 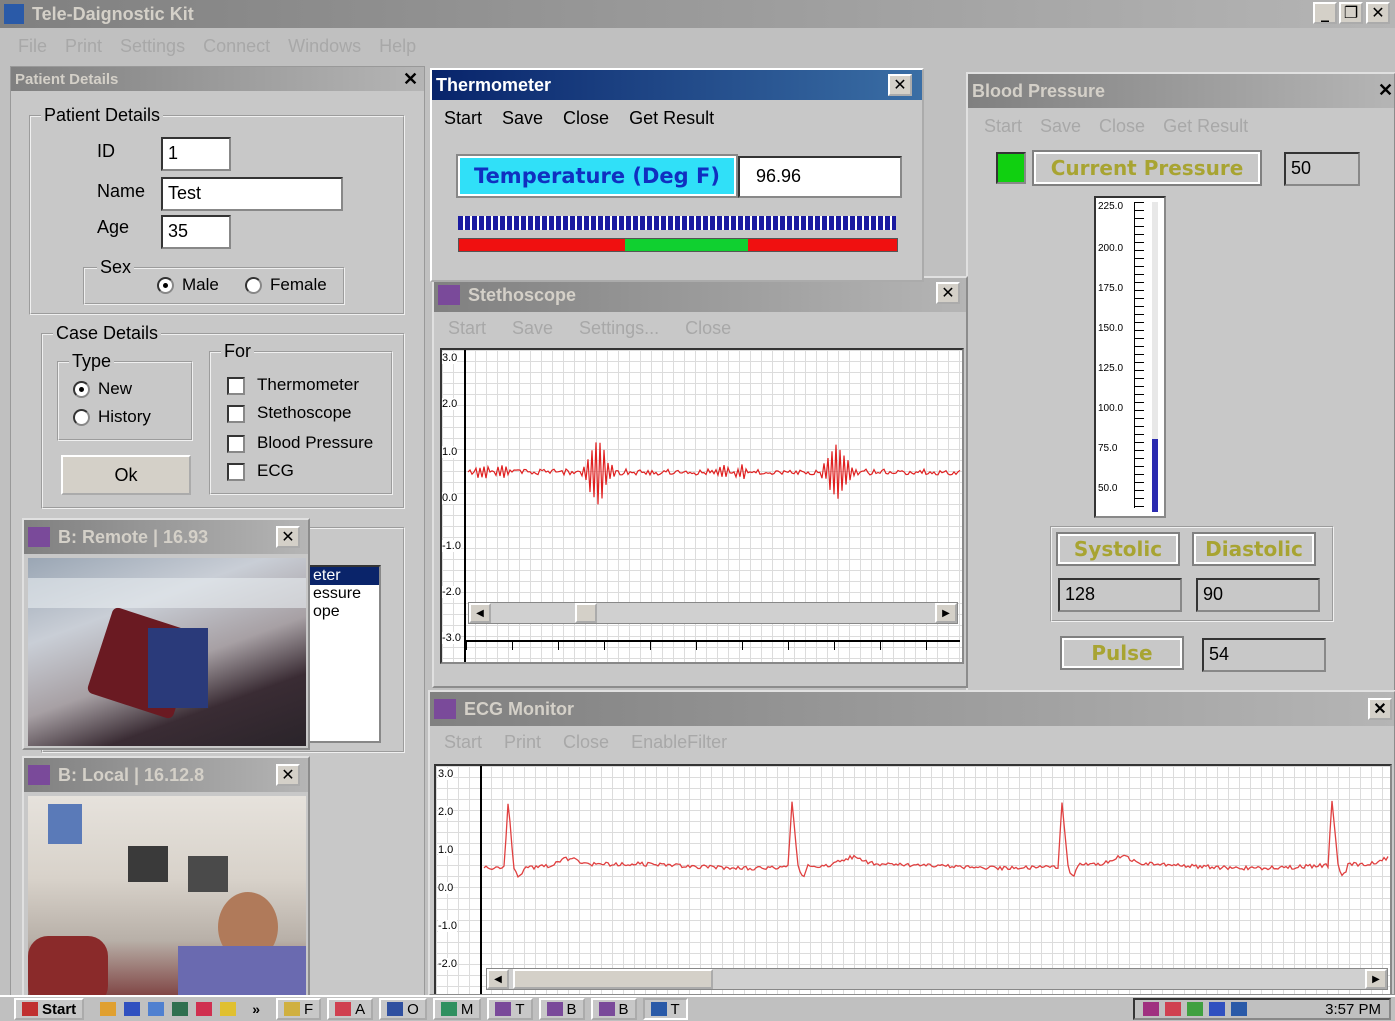 What do you see at coordinates (522, 742) in the screenshot?
I see `ecg-menu-print: Print` at bounding box center [522, 742].